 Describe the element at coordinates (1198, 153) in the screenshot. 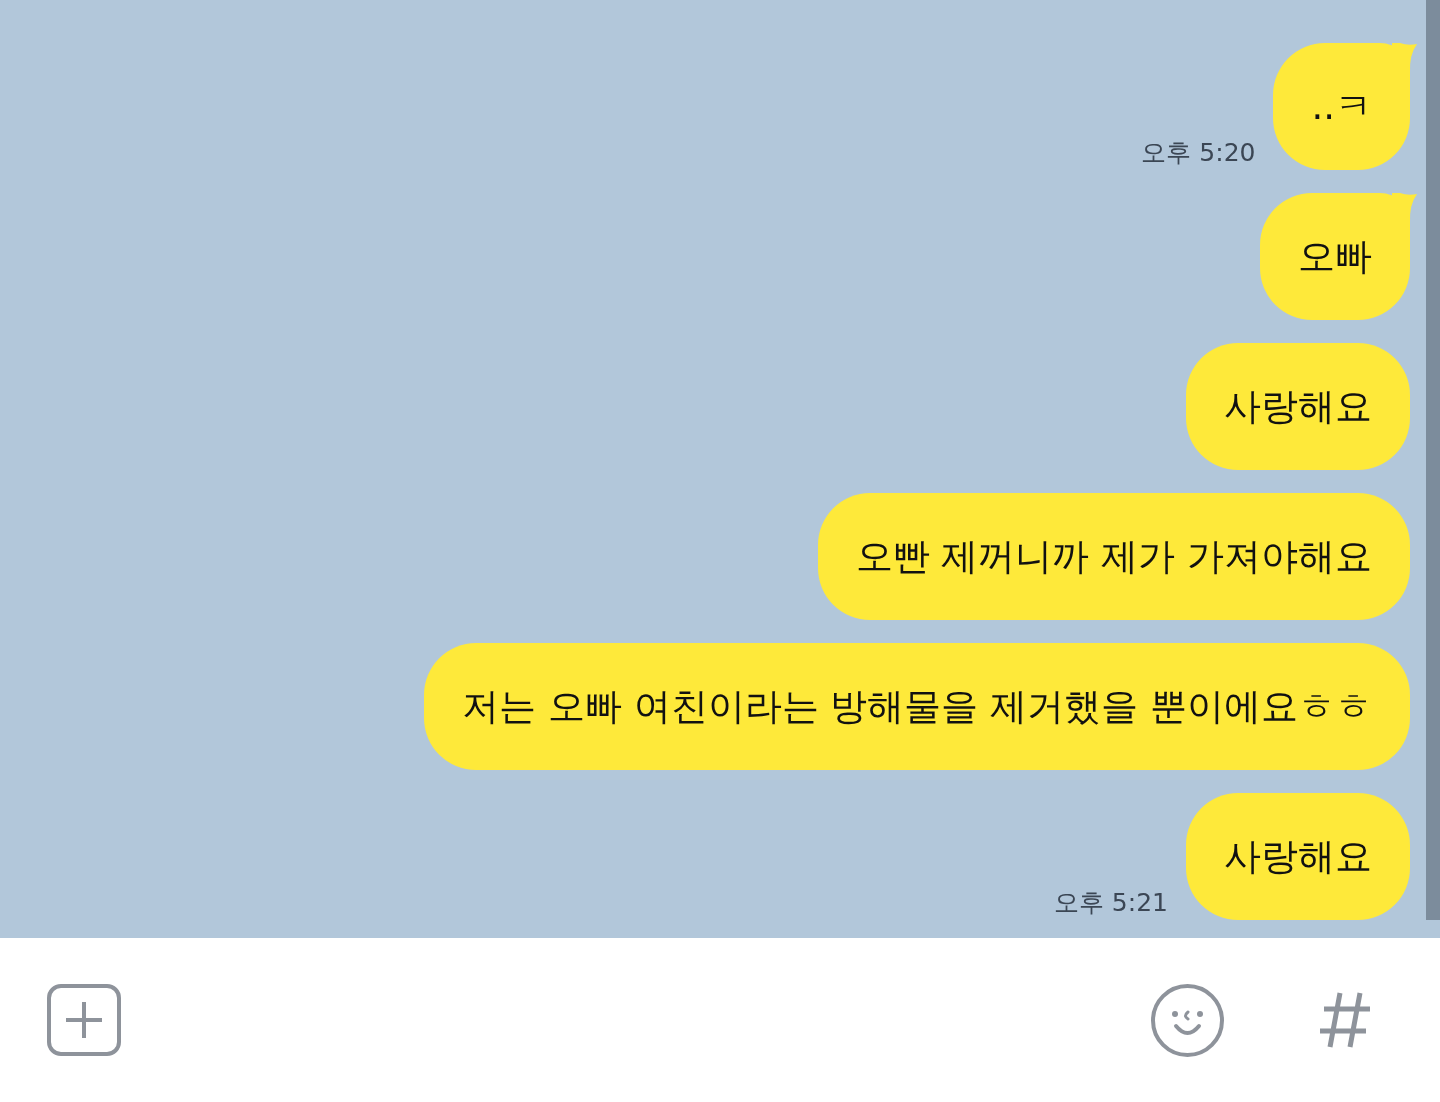

I see `message-time: 오후 5:20` at that location.